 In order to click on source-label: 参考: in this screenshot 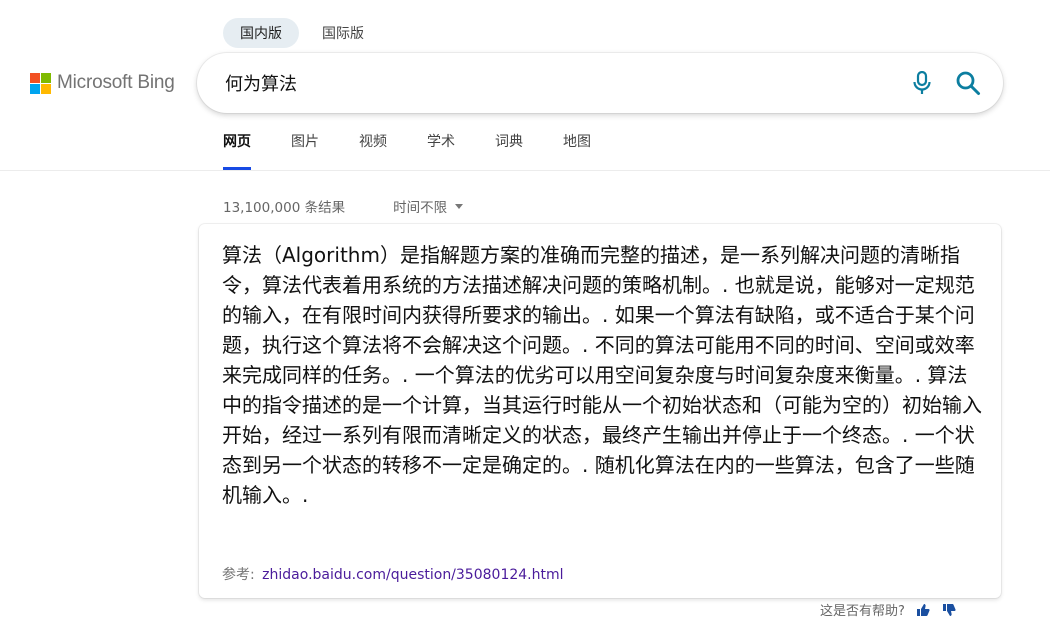, I will do `click(238, 575)`.